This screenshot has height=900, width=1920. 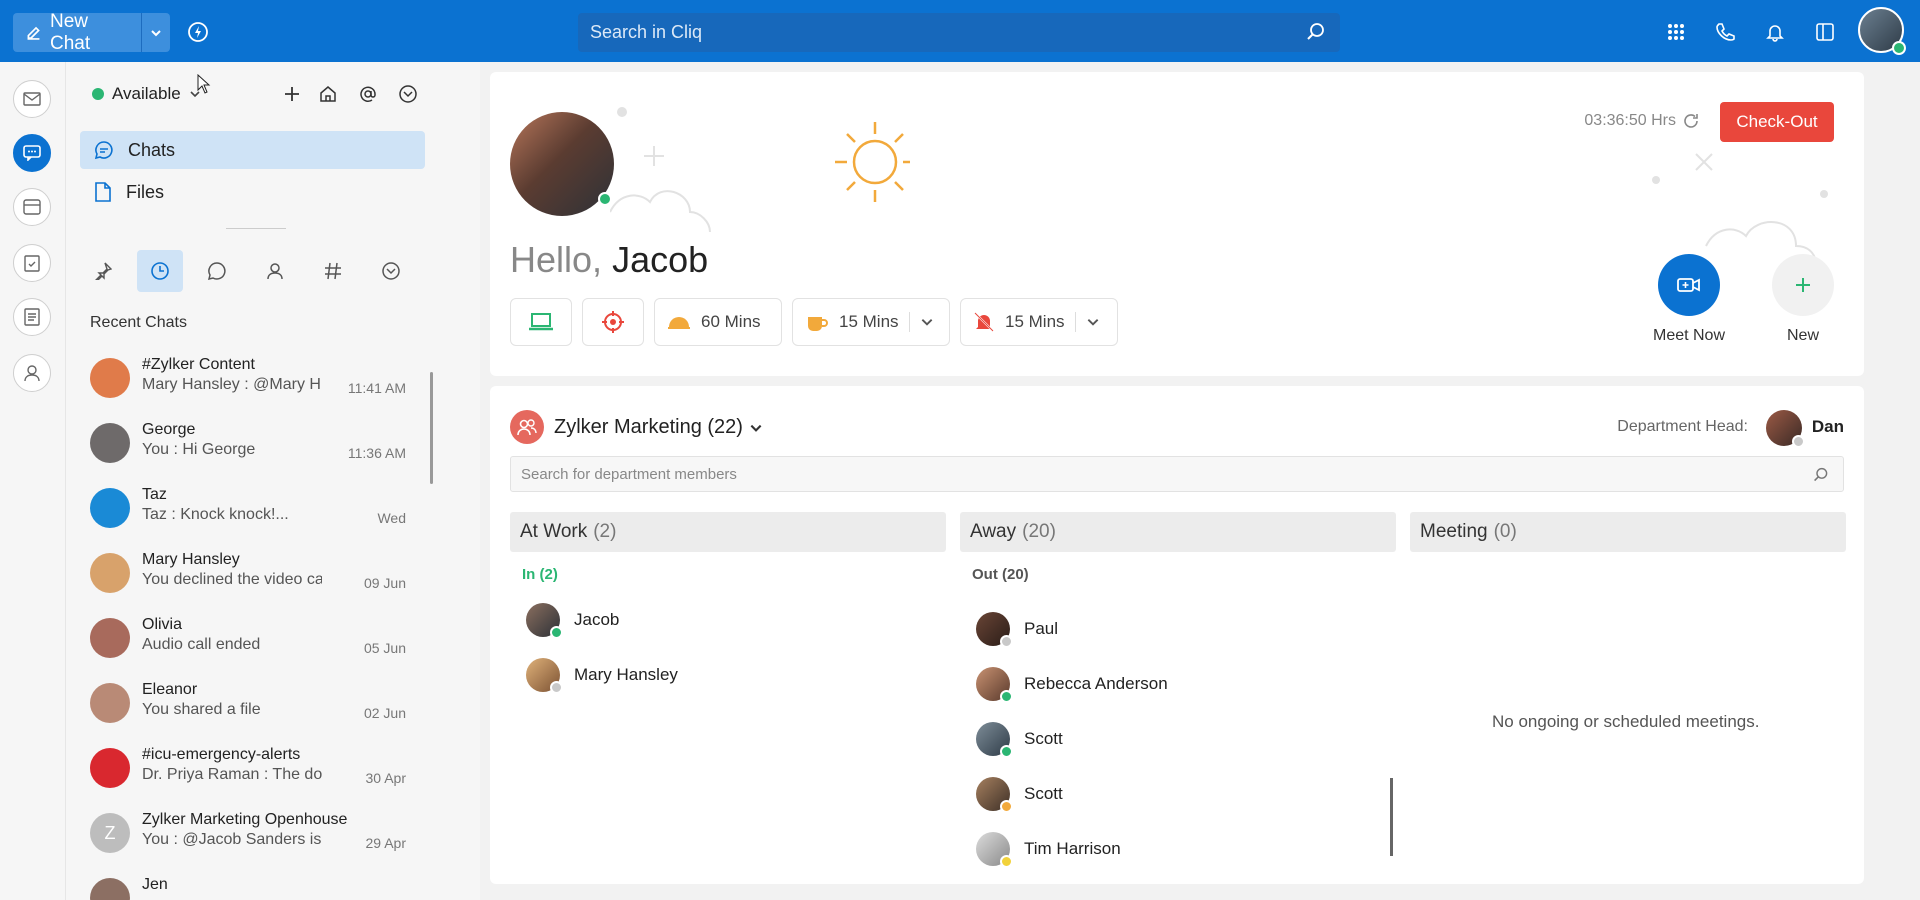 What do you see at coordinates (602, 675) in the screenshot?
I see `member-mary-hansley: Mary Hansley` at bounding box center [602, 675].